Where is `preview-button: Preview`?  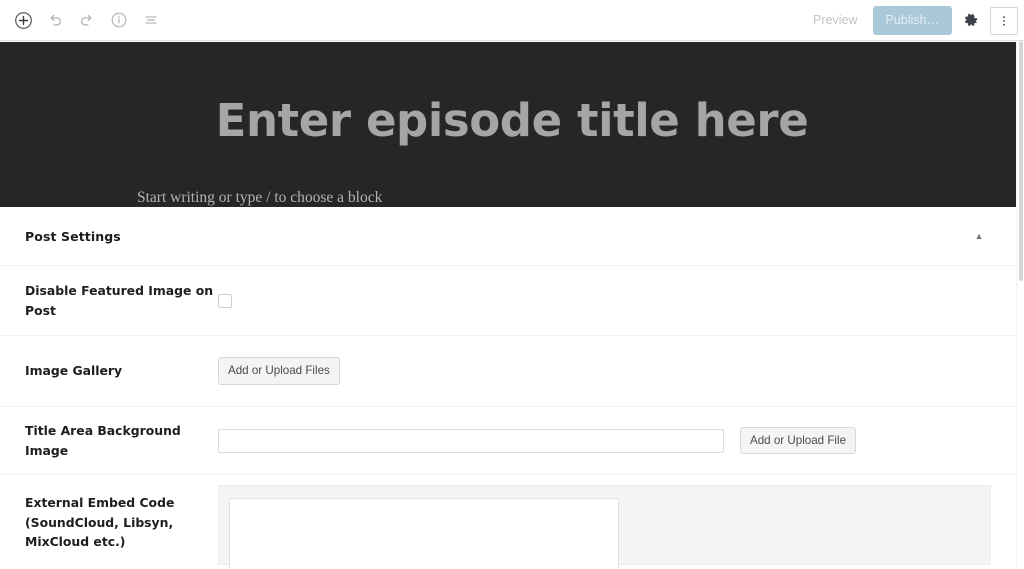
preview-button: Preview is located at coordinates (835, 21).